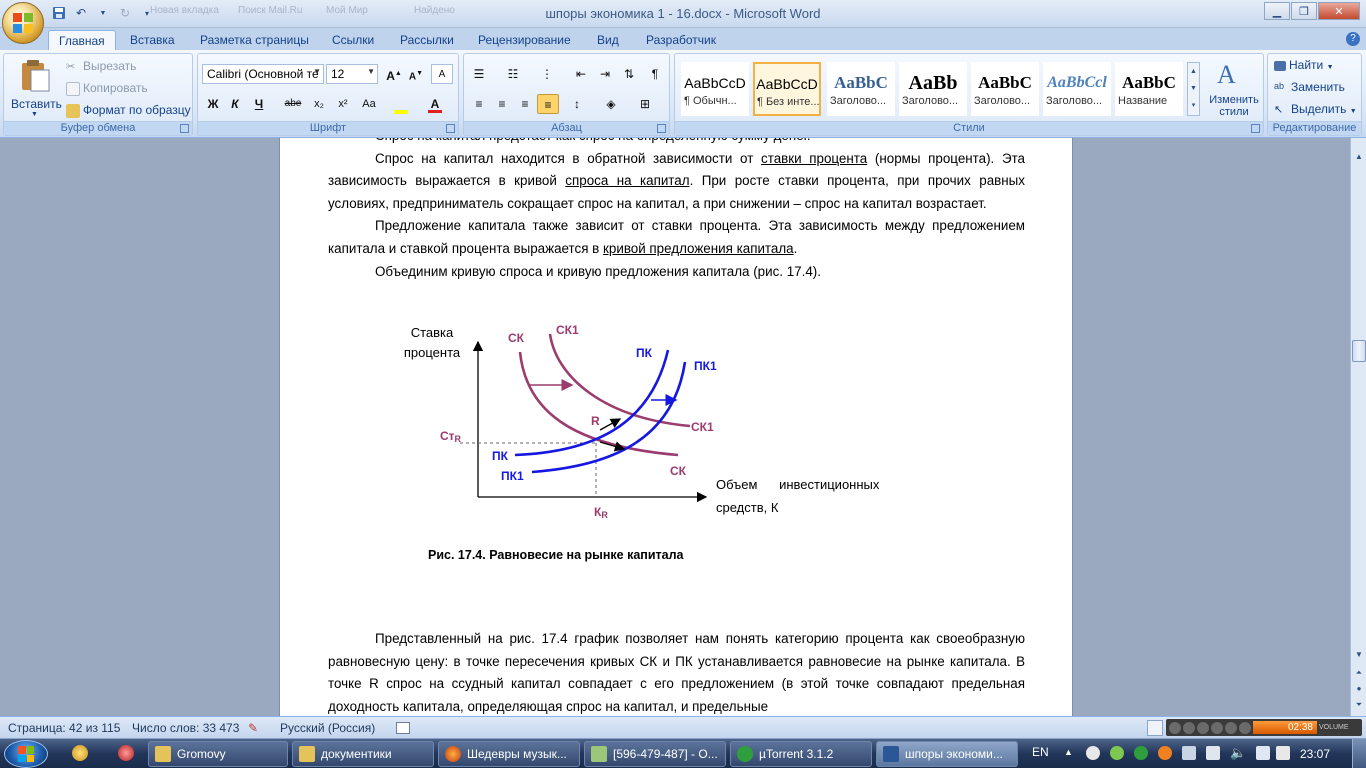  Describe the element at coordinates (263, 74) in the screenshot. I see `font-family-select: Calibri (Основной те ▼` at that location.